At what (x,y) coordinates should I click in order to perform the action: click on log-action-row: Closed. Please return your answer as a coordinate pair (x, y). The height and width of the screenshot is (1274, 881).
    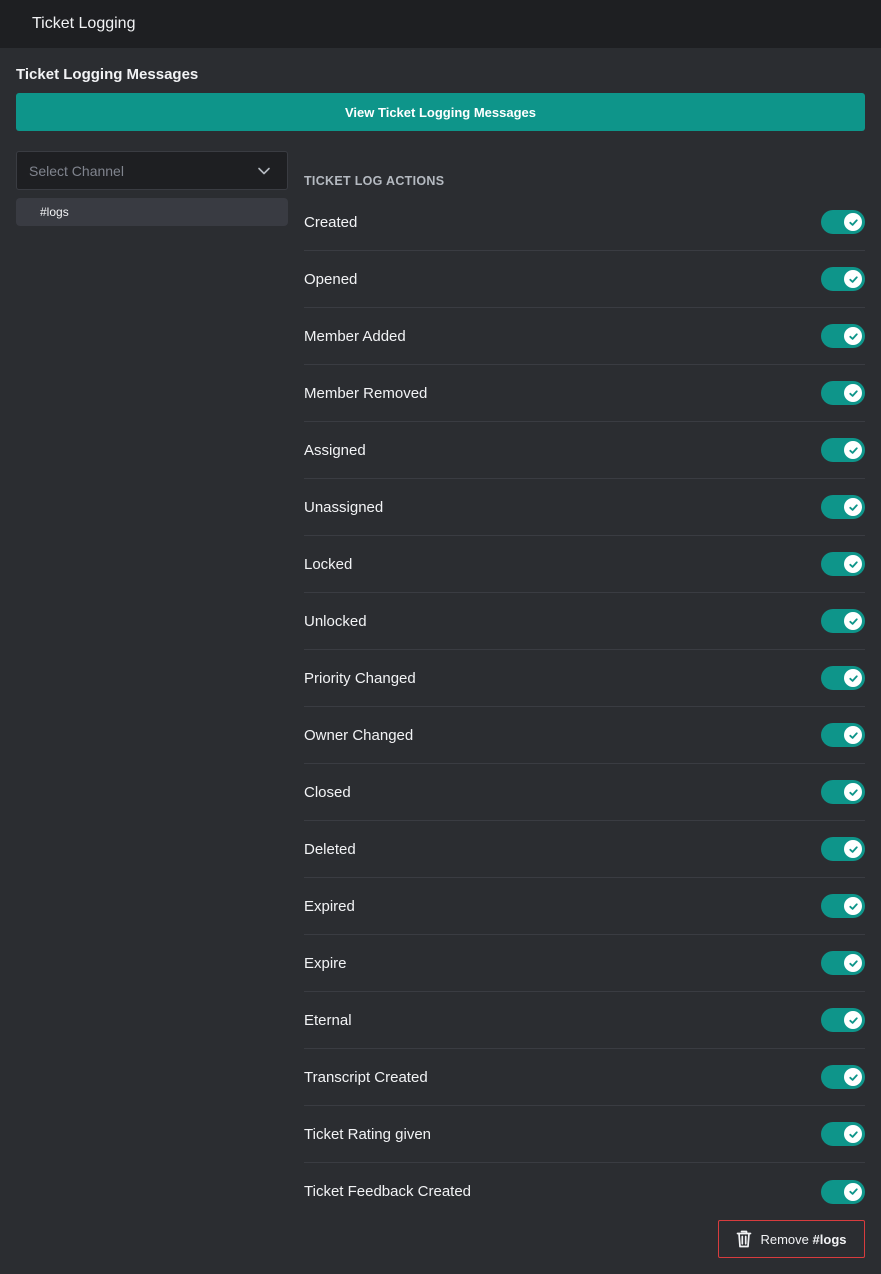
    Looking at the image, I should click on (584, 792).